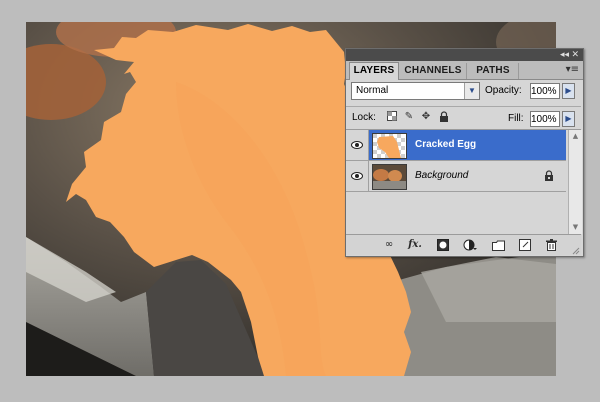  Describe the element at coordinates (392, 117) in the screenshot. I see `lock-transparency-icon` at that location.